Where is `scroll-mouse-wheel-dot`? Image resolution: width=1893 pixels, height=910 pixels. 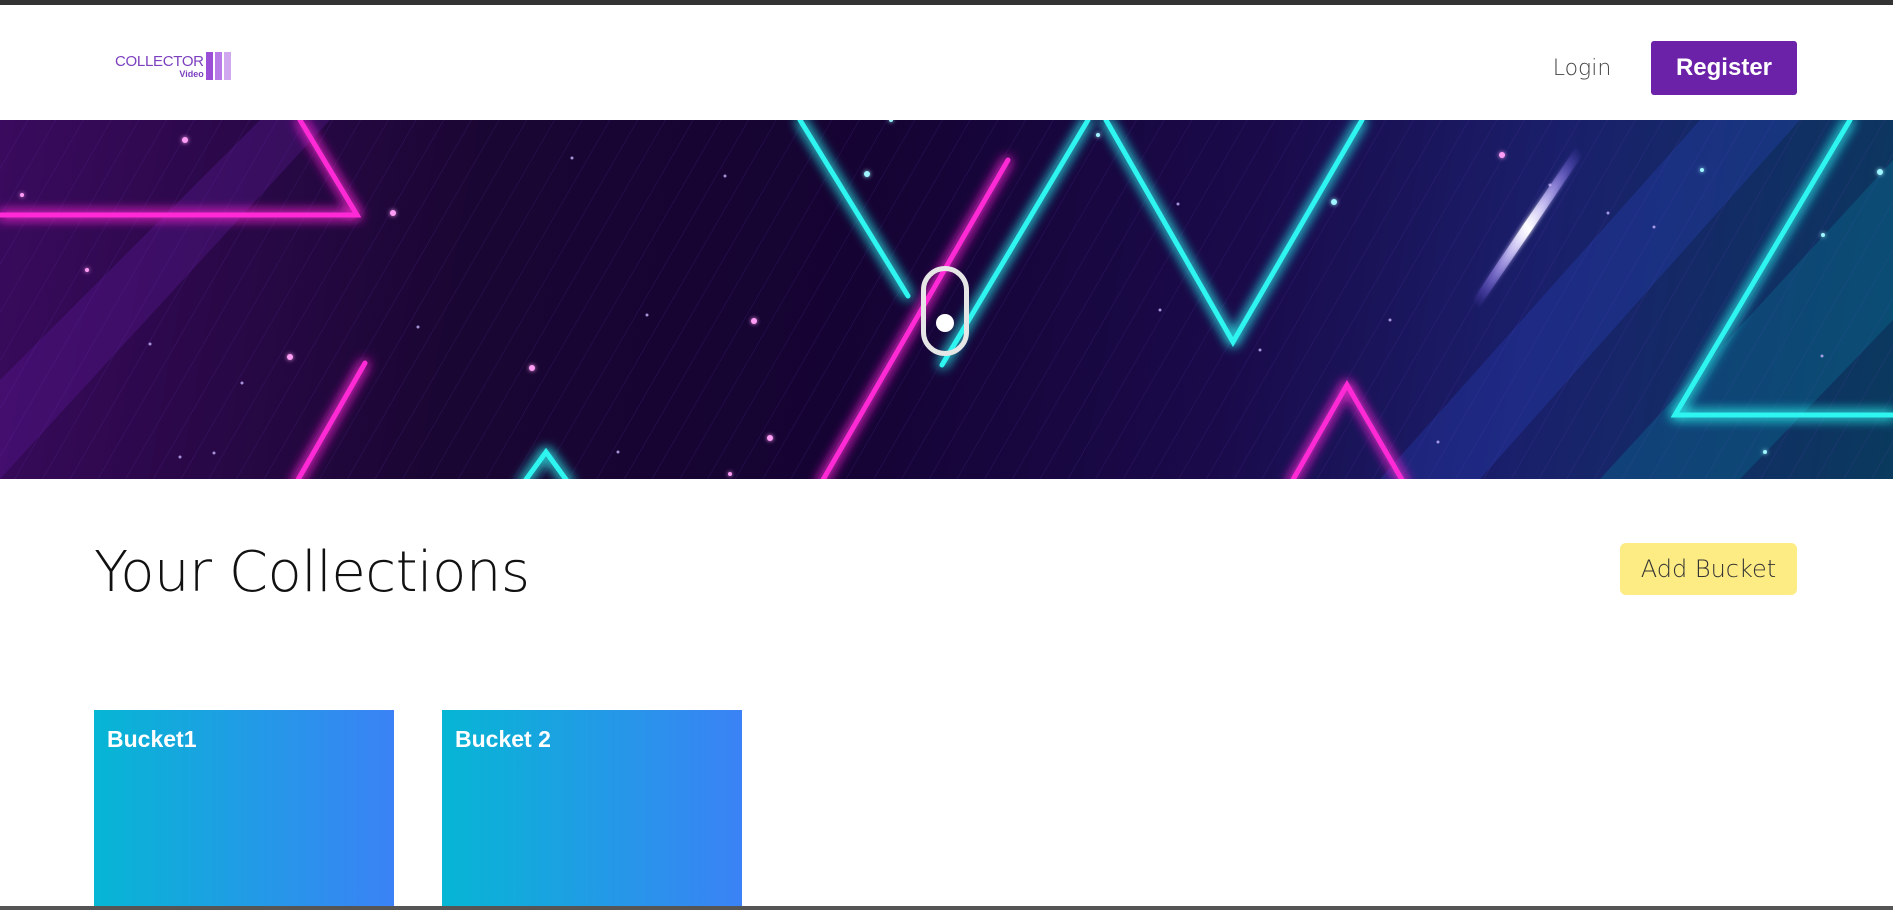 scroll-mouse-wheel-dot is located at coordinates (945, 323).